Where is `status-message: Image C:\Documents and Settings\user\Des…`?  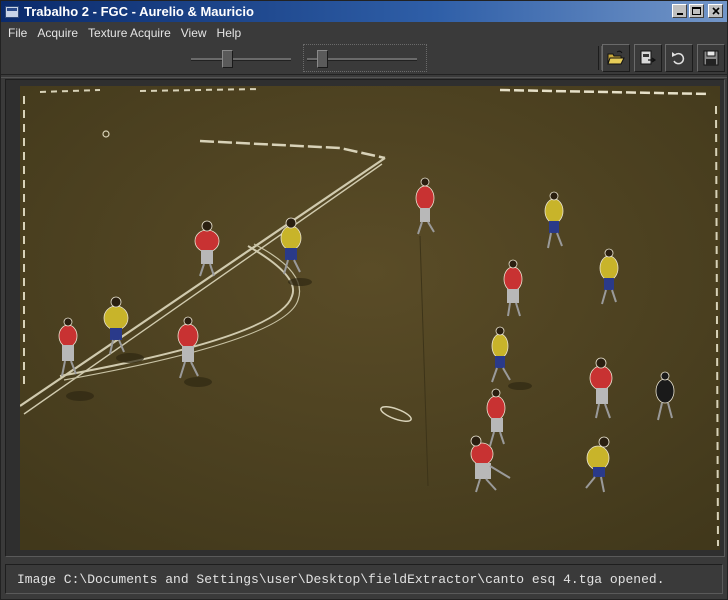
status-message: Image C:\Documents and Settings\user\Des… is located at coordinates (341, 579).